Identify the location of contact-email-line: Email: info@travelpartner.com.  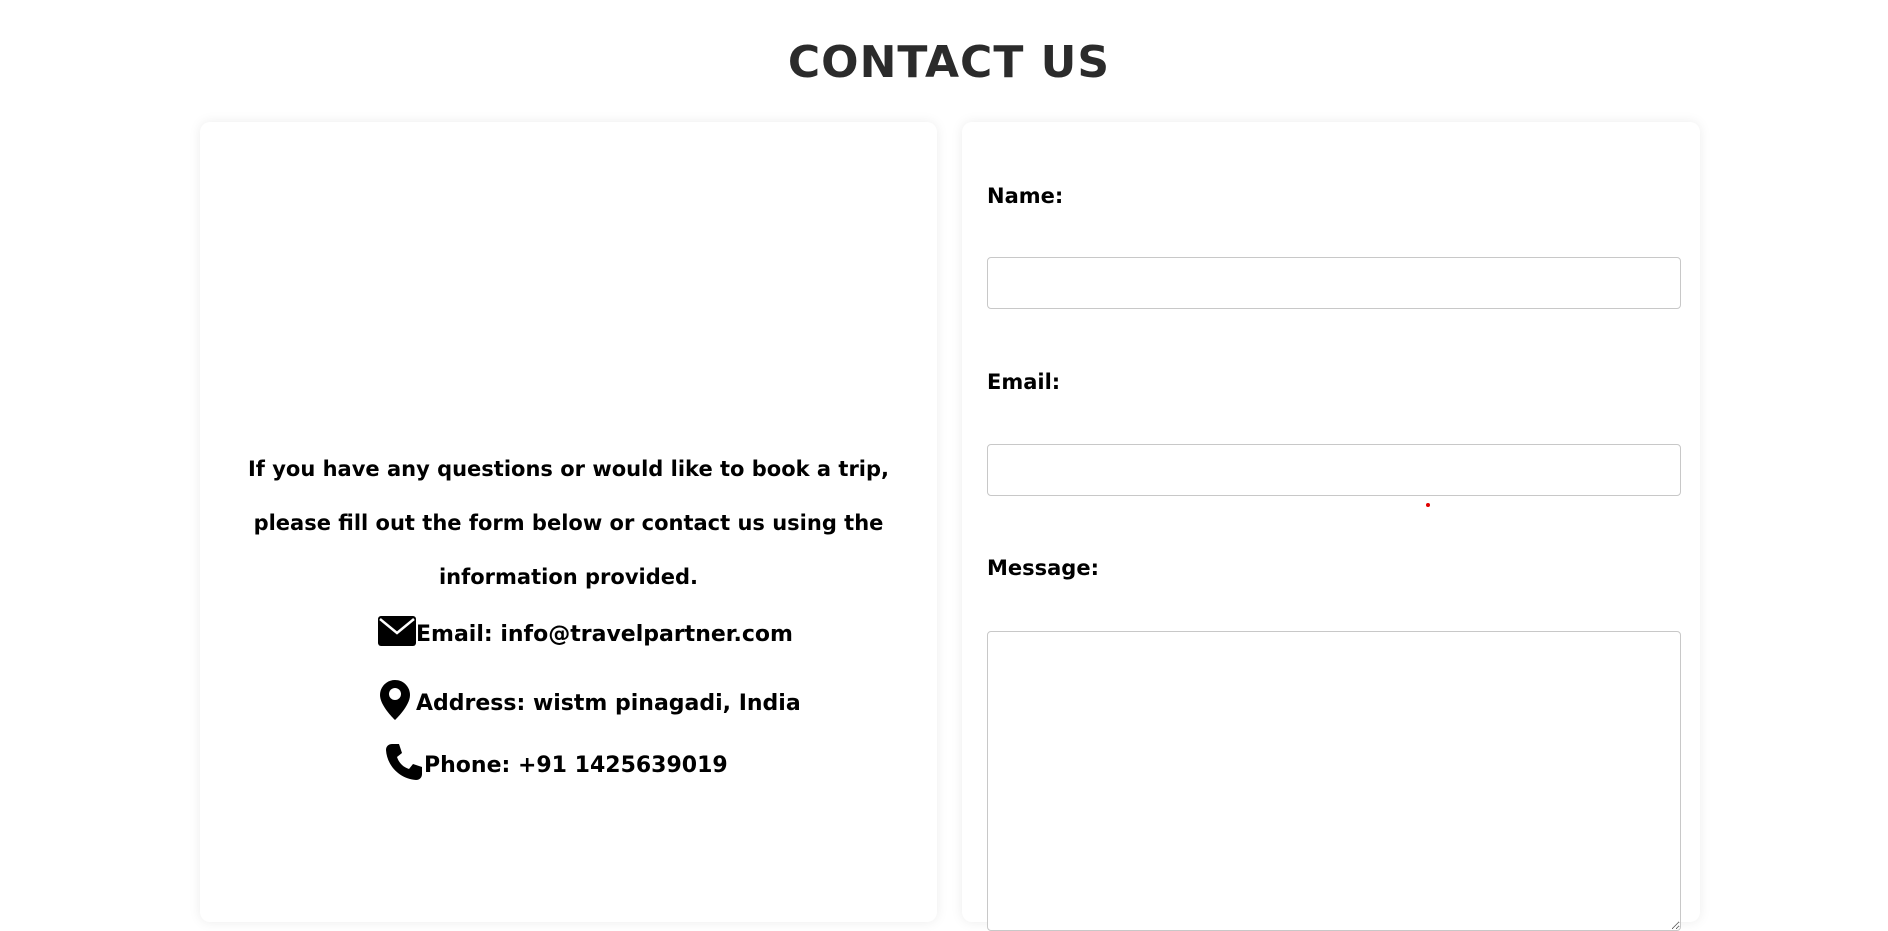
(585, 634).